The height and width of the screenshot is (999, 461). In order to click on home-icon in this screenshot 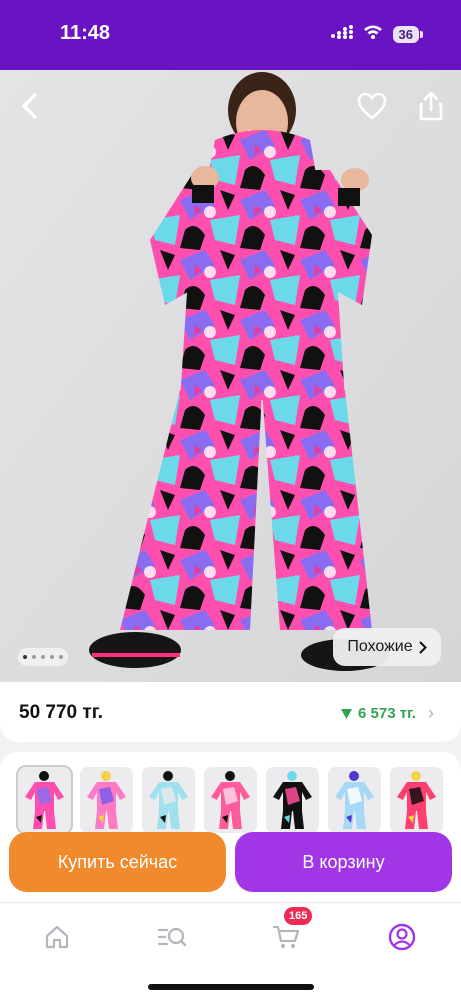, I will do `click(57, 937)`.